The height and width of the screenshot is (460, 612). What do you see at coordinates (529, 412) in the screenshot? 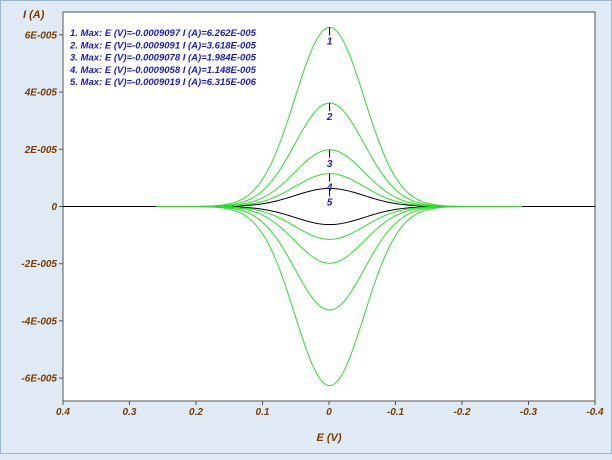
I see `x-tick-label: -0.3` at bounding box center [529, 412].